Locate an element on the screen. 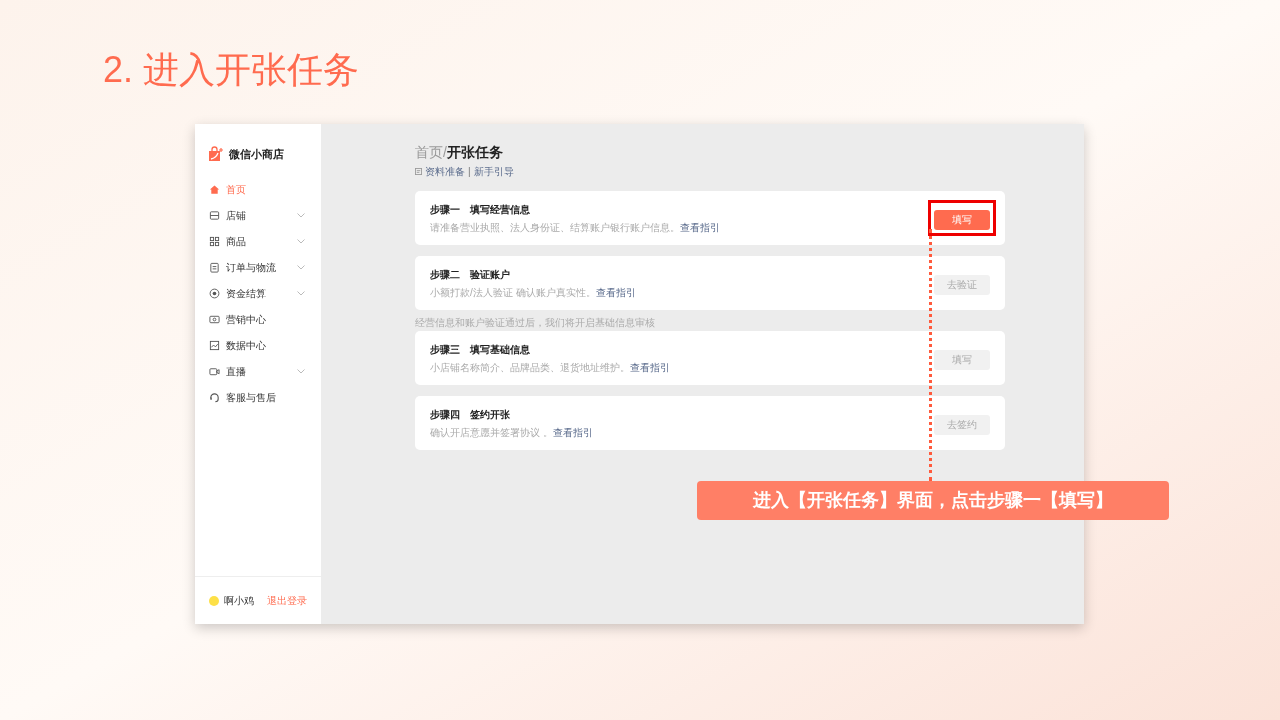  home-icon is located at coordinates (214, 189).